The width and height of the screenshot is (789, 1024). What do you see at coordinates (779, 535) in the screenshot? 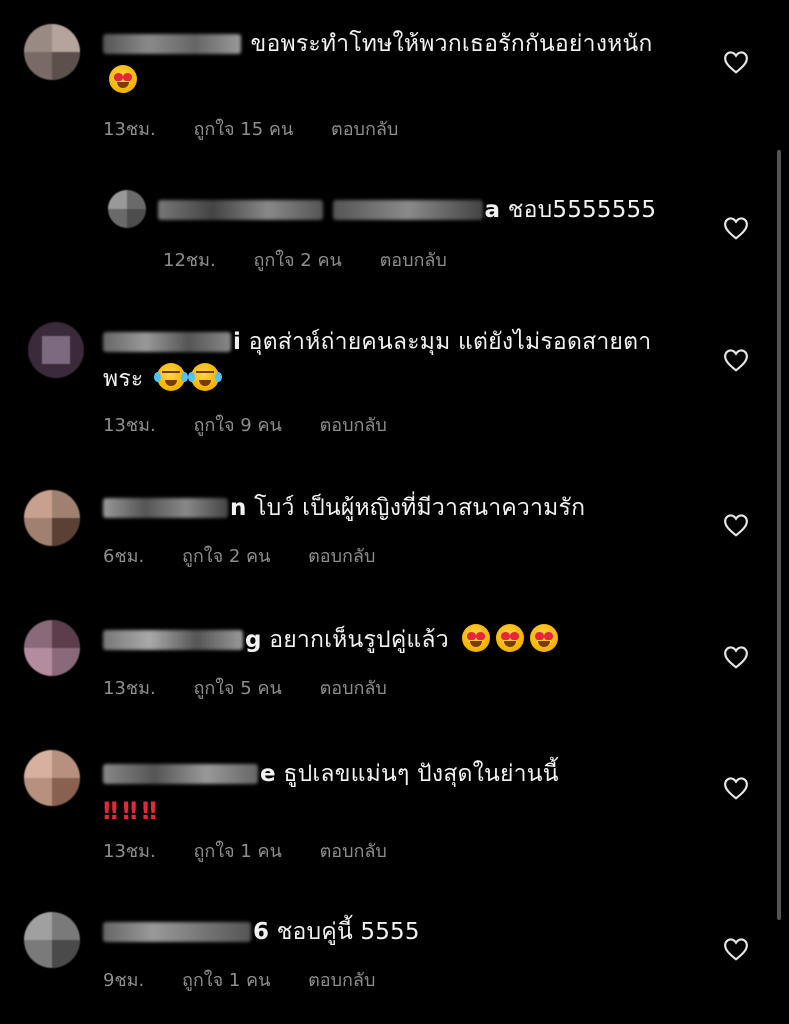
I see `scrollbar` at bounding box center [779, 535].